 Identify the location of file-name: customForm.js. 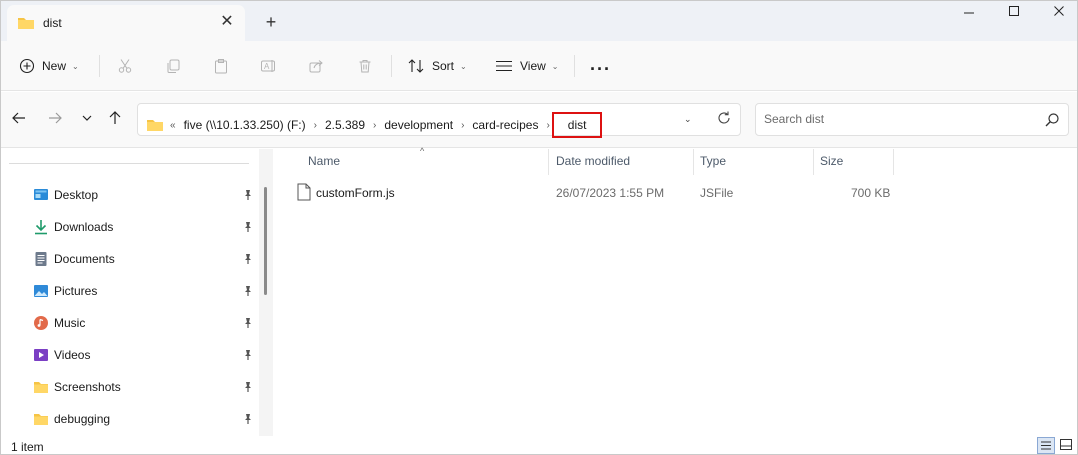
(355, 193).